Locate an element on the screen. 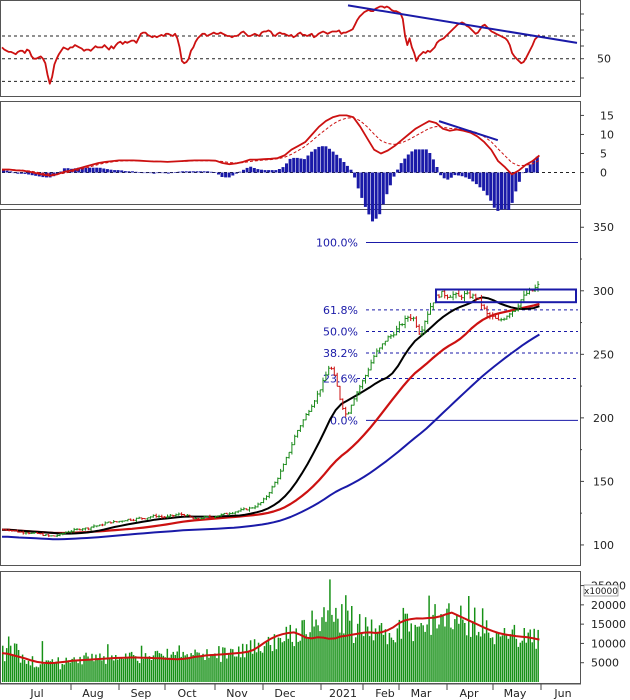 The width and height of the screenshot is (630, 700). macd-tick-label-1: 10 is located at coordinates (607, 134).